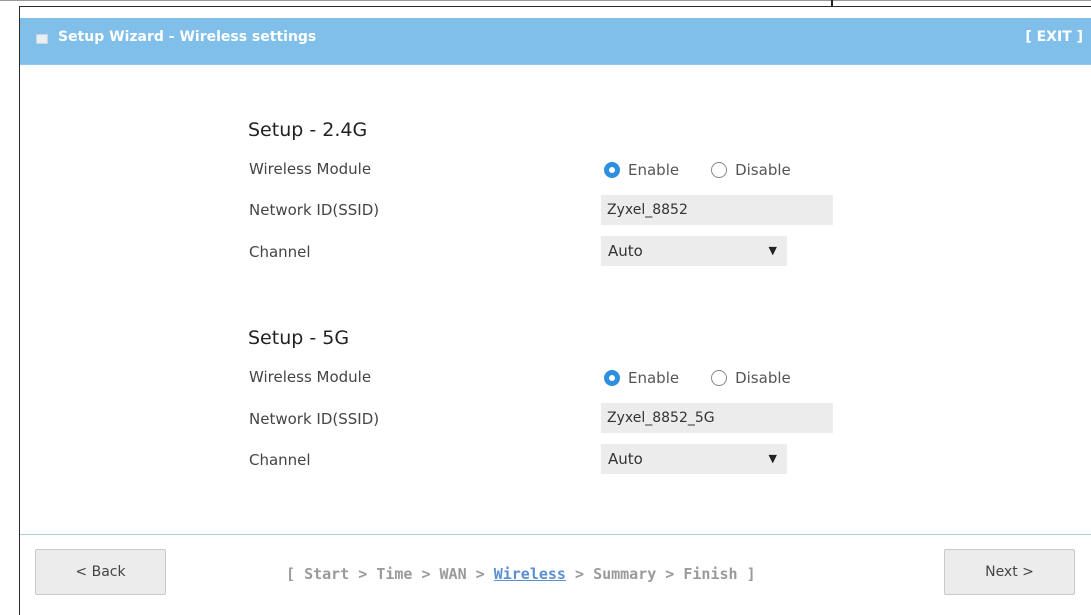  Describe the element at coordinates (280, 252) in the screenshot. I see `channel-label-2g: Channel` at that location.